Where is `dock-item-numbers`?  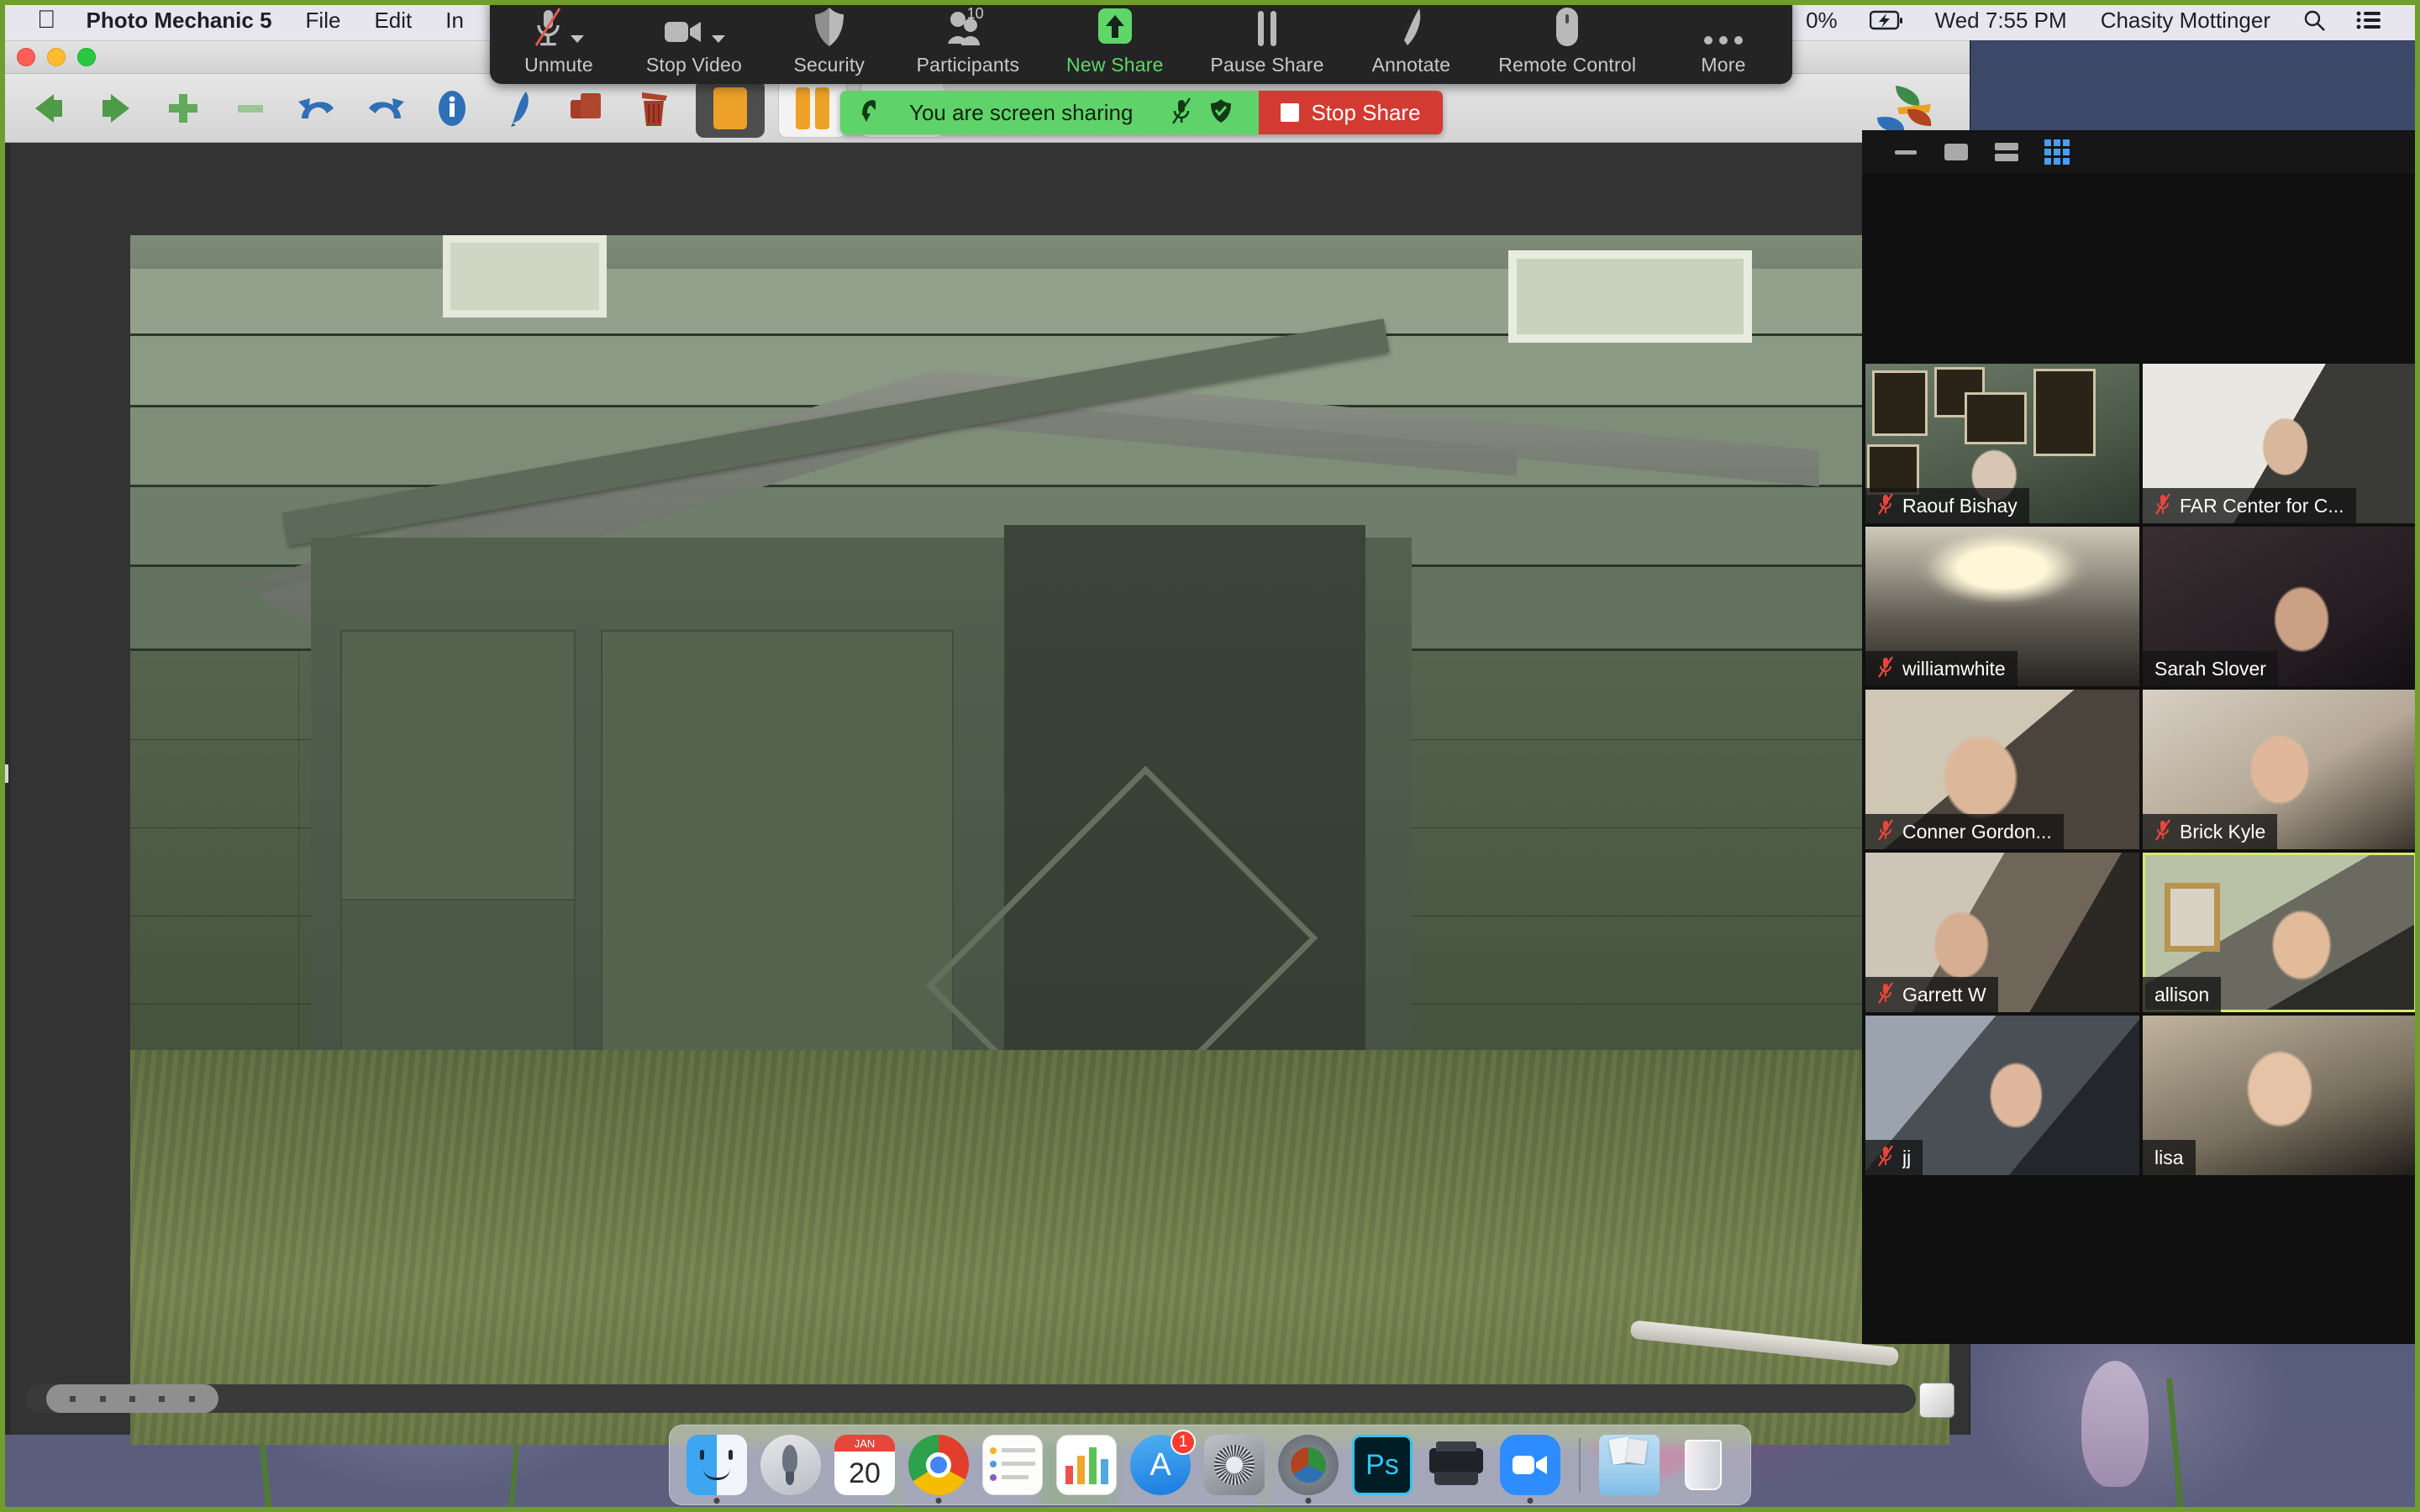 dock-item-numbers is located at coordinates (1086, 1465).